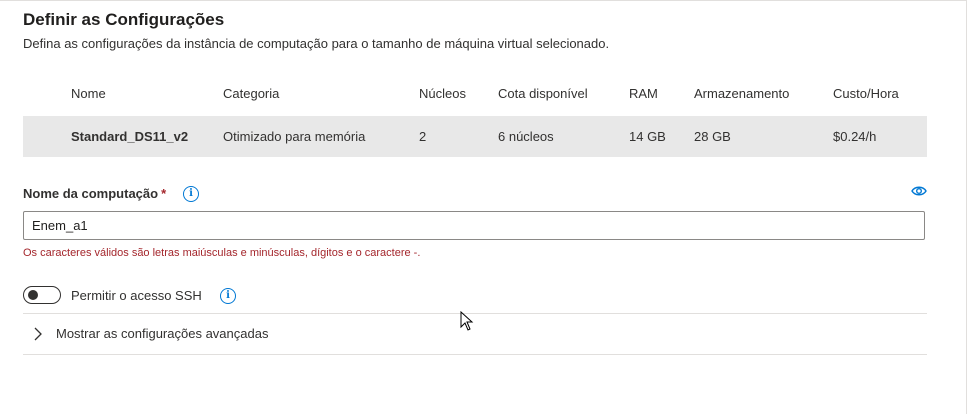 Image resolution: width=972 pixels, height=414 pixels. Describe the element at coordinates (474, 225) in the screenshot. I see `compute-name-input` at that location.